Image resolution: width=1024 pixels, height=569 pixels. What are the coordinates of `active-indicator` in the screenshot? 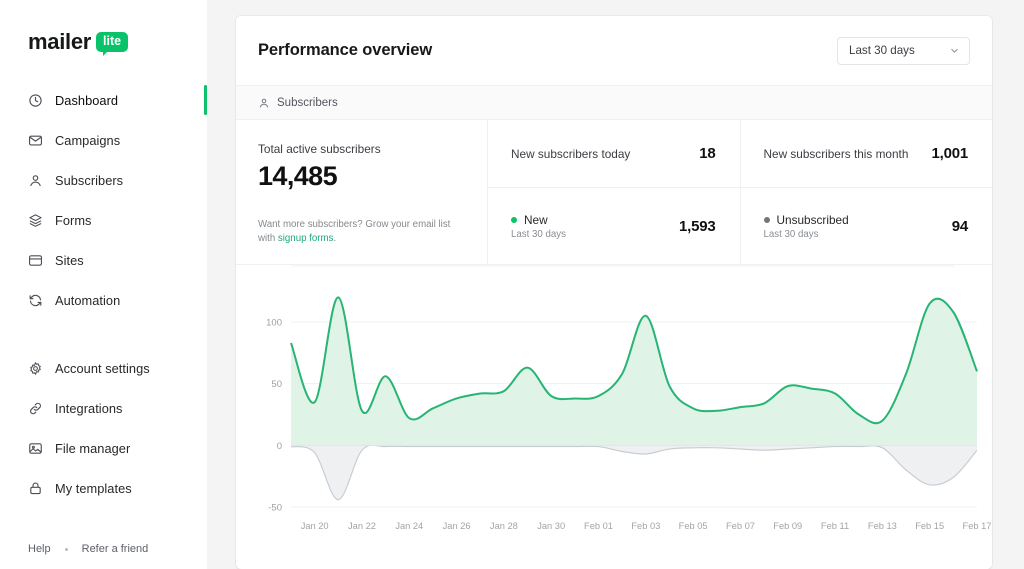 It's located at (205, 100).